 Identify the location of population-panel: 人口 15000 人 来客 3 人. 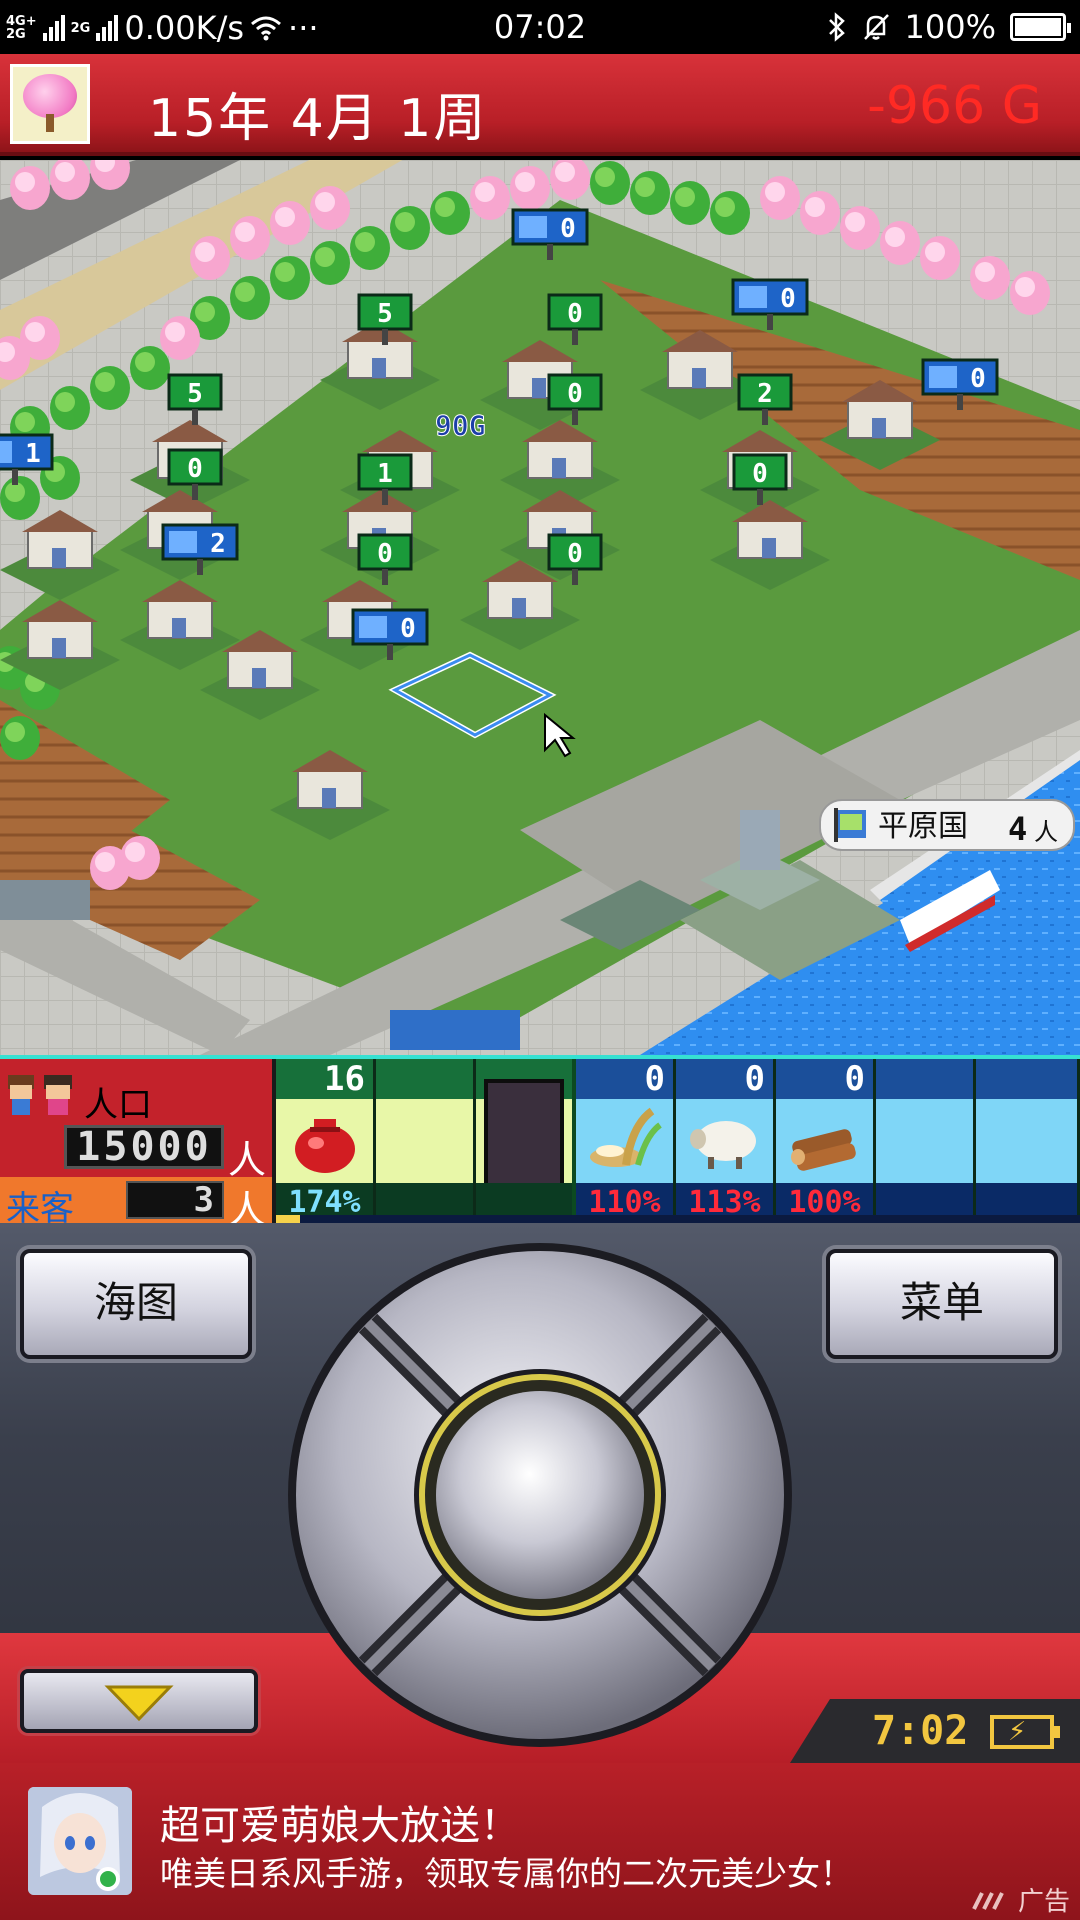
(136, 1145).